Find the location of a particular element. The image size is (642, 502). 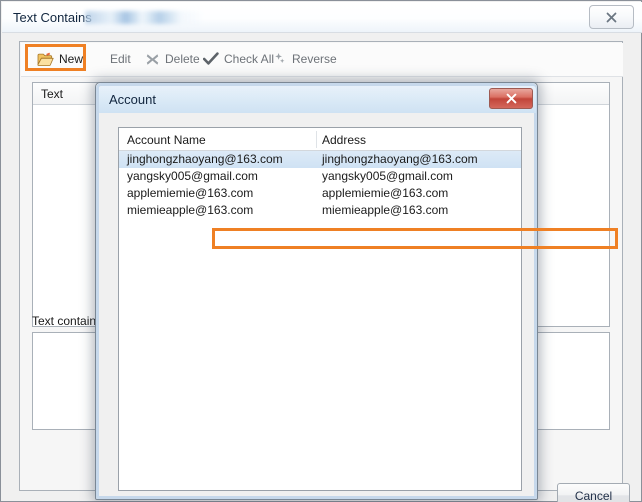

delete-button: Delete is located at coordinates (172, 59).